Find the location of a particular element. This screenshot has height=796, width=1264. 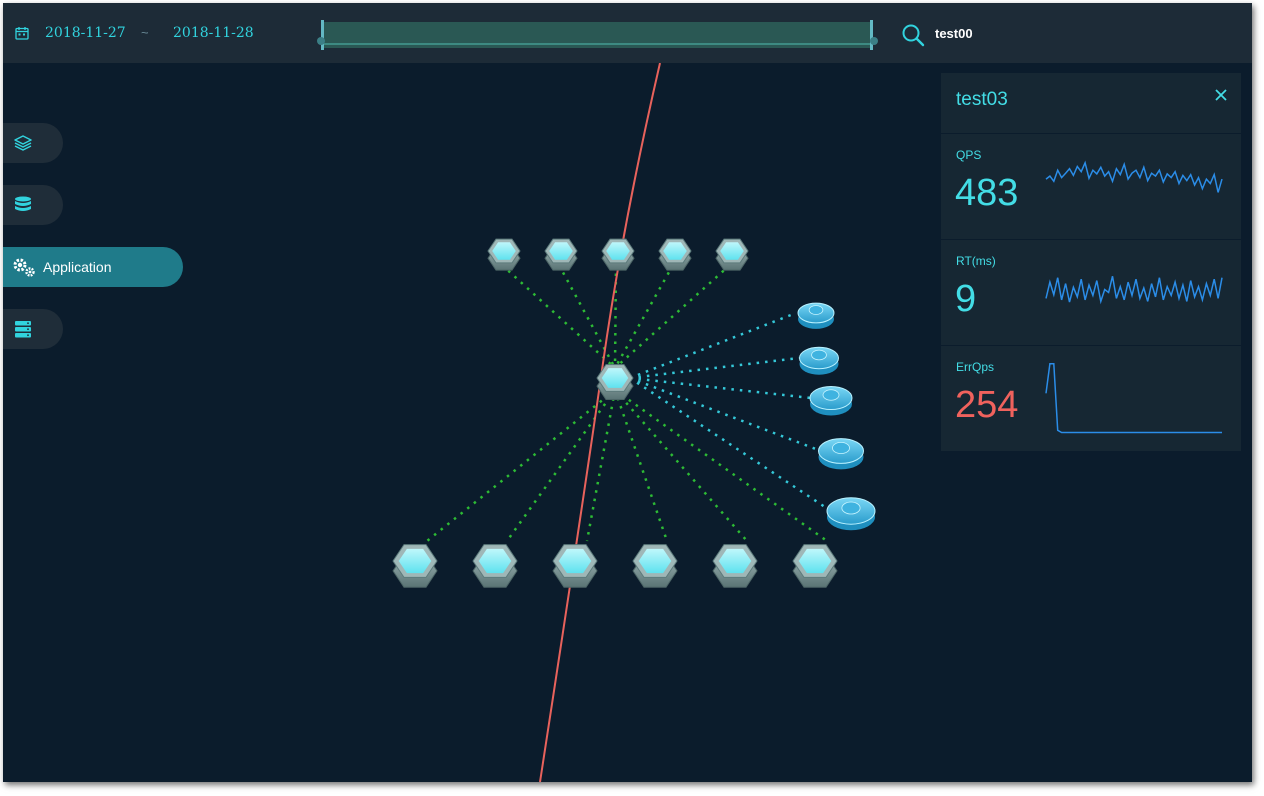

storage-icon is located at coordinates (841, 454).